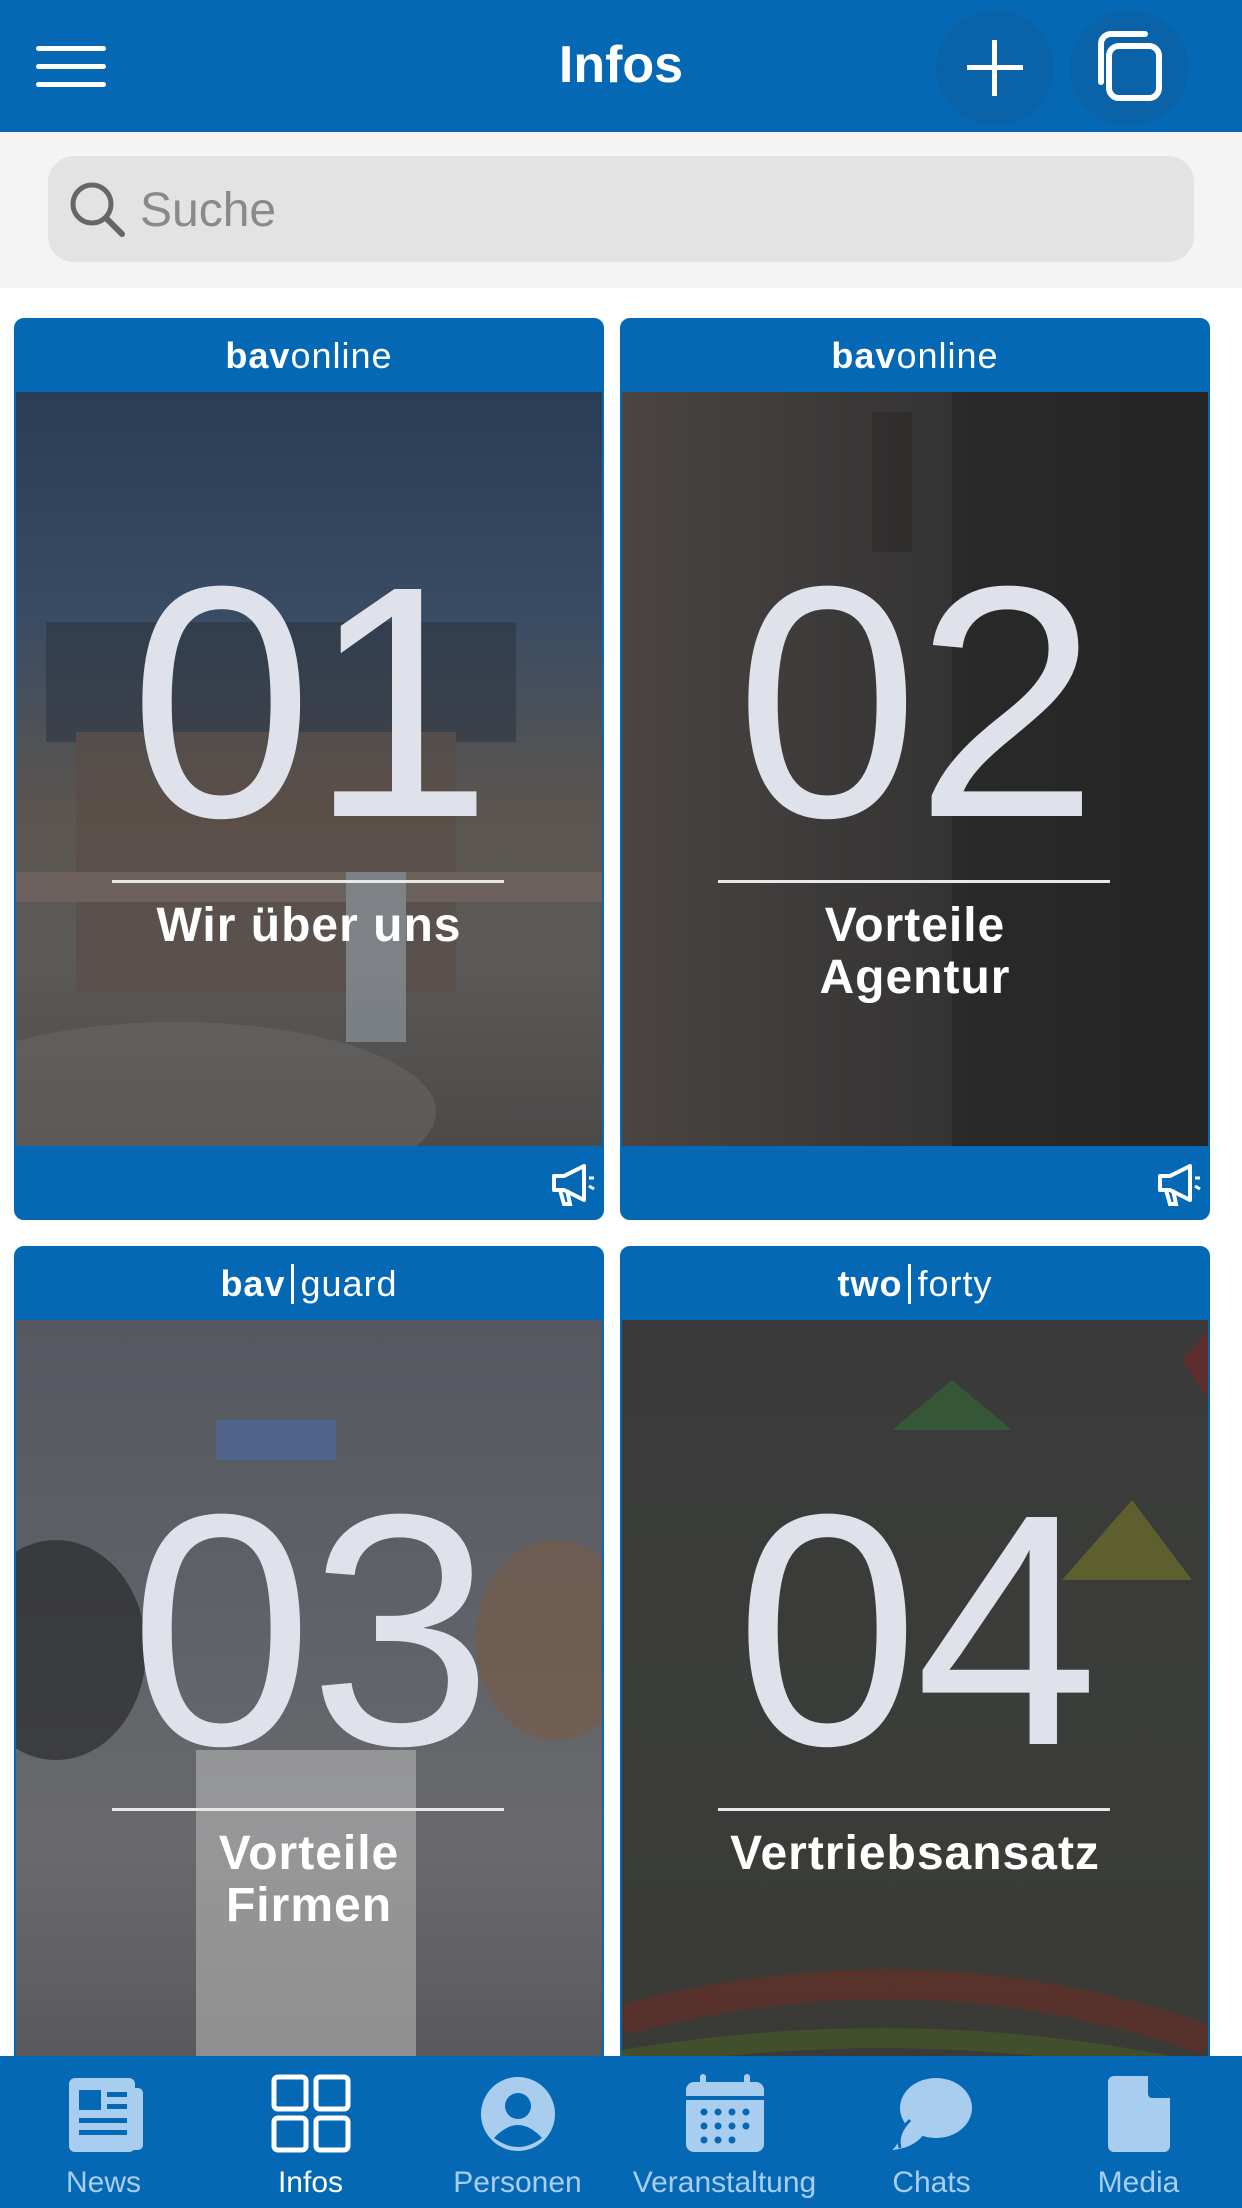 This screenshot has height=2208, width=1242. I want to click on calendar-icon, so click(724, 2113).